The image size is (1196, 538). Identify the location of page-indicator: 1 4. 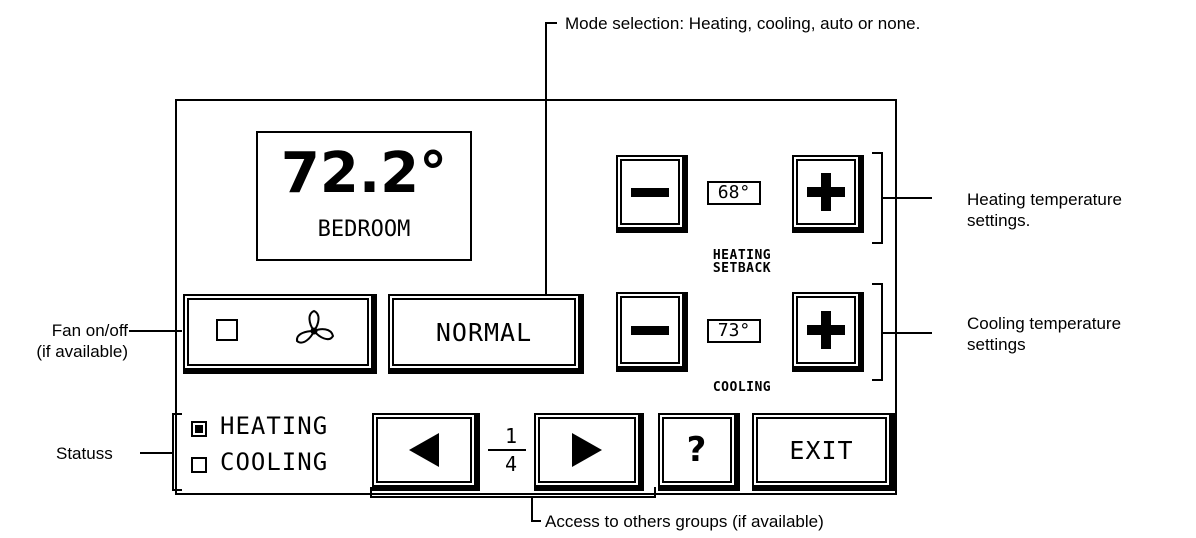
(506, 450).